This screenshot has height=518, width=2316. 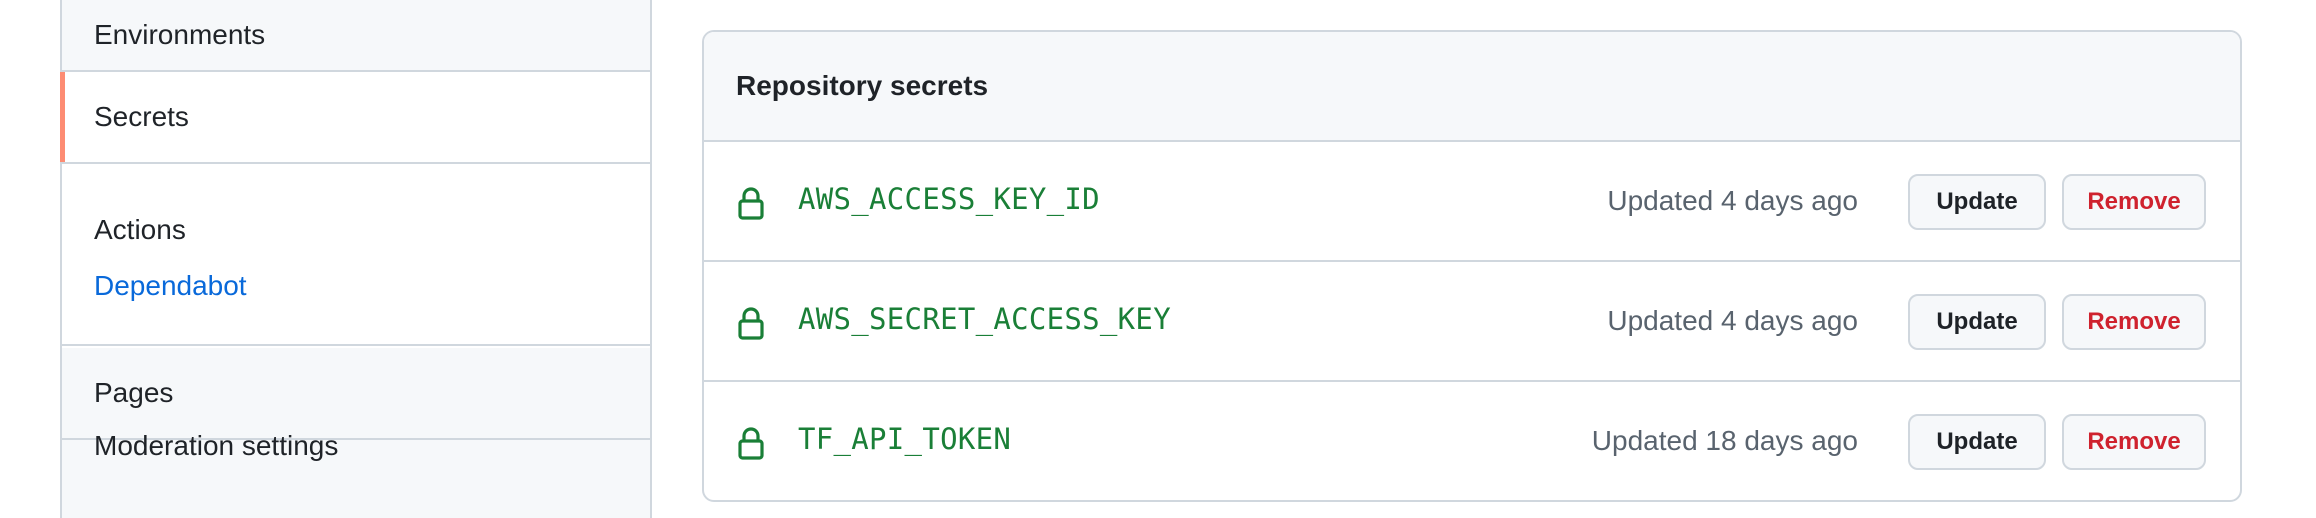 I want to click on sidebar-item-secrets: Secrets, so click(x=355, y=118).